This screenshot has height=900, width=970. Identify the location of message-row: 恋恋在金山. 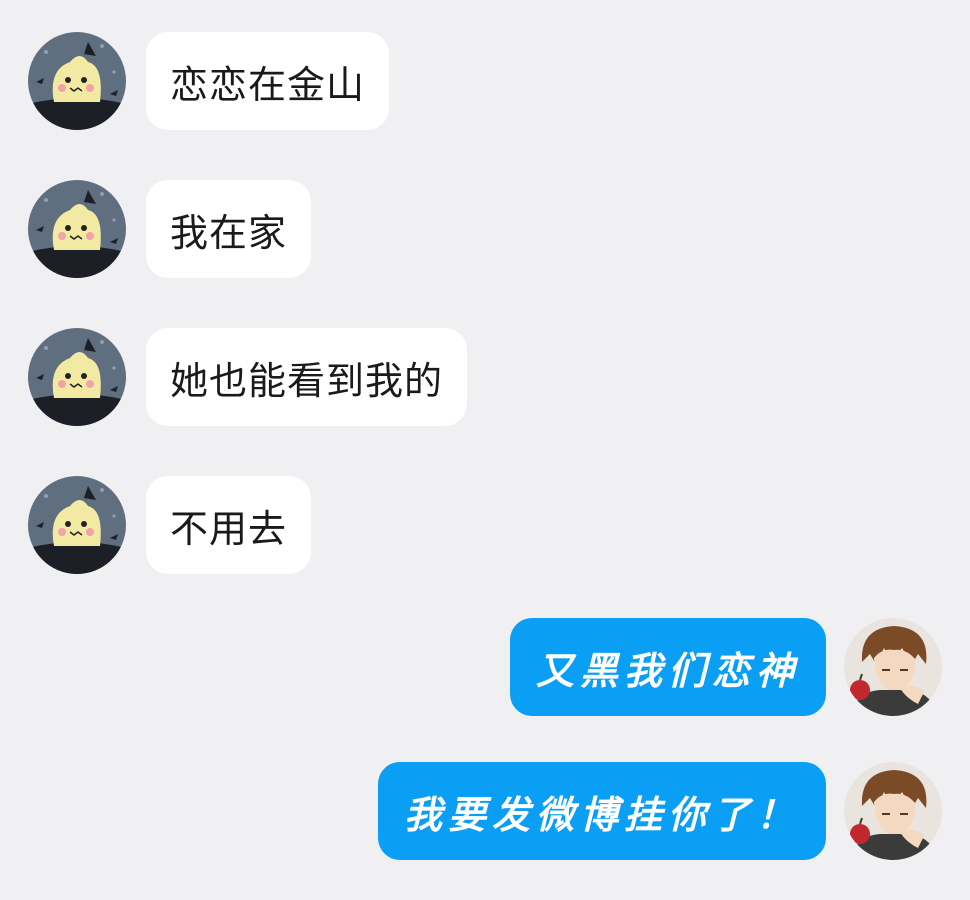
(209, 81).